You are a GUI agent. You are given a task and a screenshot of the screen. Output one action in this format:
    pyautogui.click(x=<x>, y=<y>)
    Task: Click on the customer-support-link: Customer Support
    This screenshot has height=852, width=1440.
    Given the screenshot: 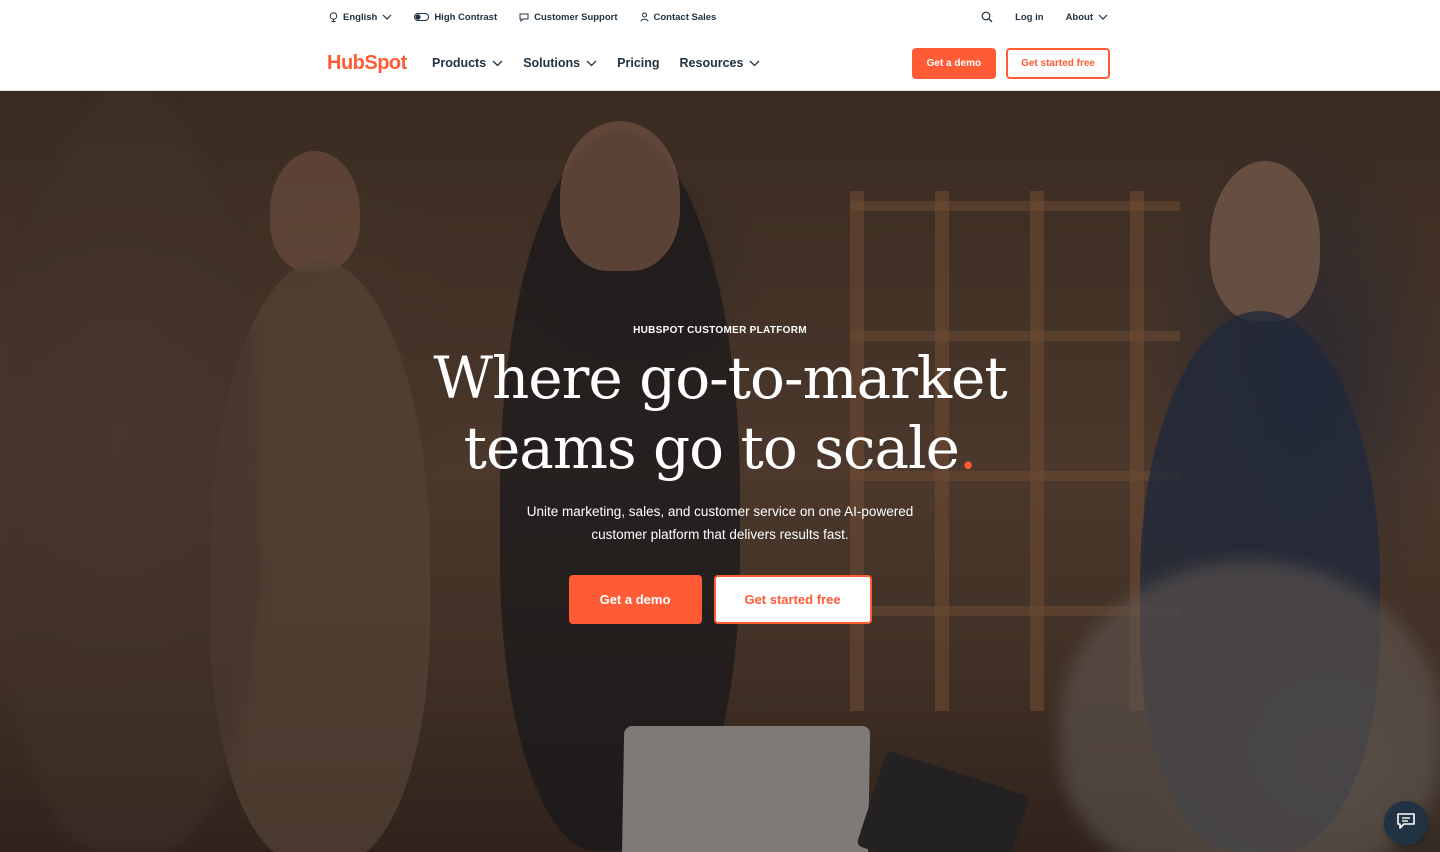 What is the action you would take?
    pyautogui.click(x=568, y=17)
    